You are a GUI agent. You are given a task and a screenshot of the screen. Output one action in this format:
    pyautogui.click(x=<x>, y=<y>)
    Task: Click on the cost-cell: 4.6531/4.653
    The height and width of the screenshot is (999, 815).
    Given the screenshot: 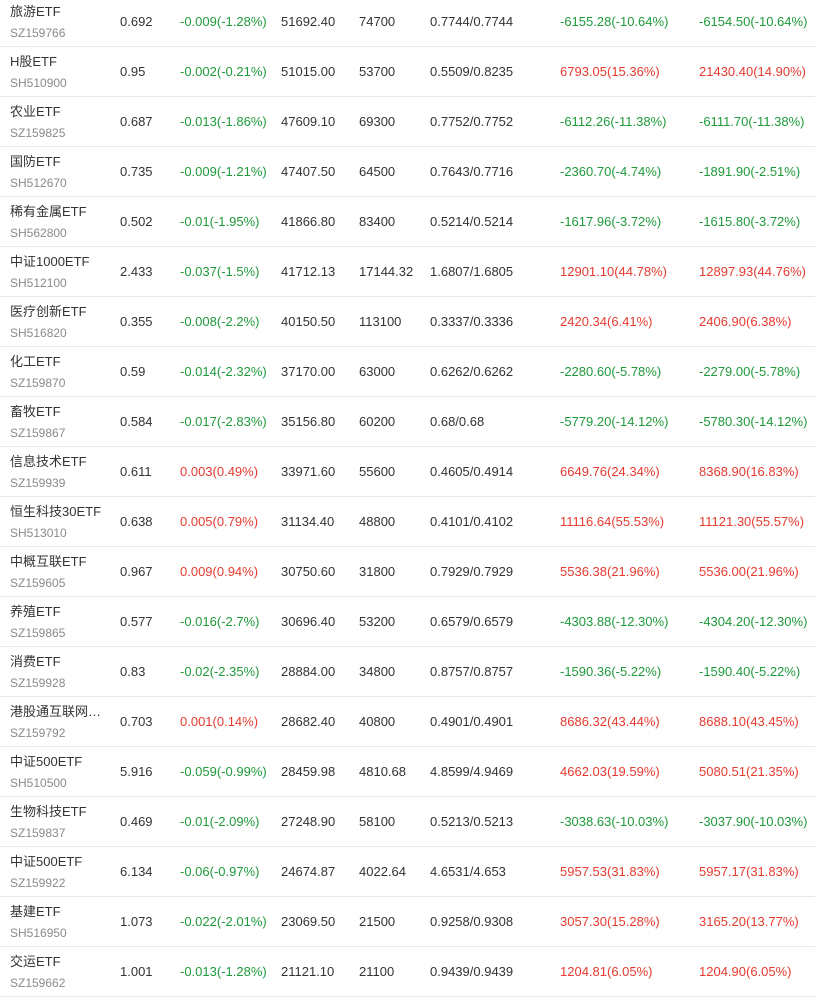 What is the action you would take?
    pyautogui.click(x=468, y=871)
    